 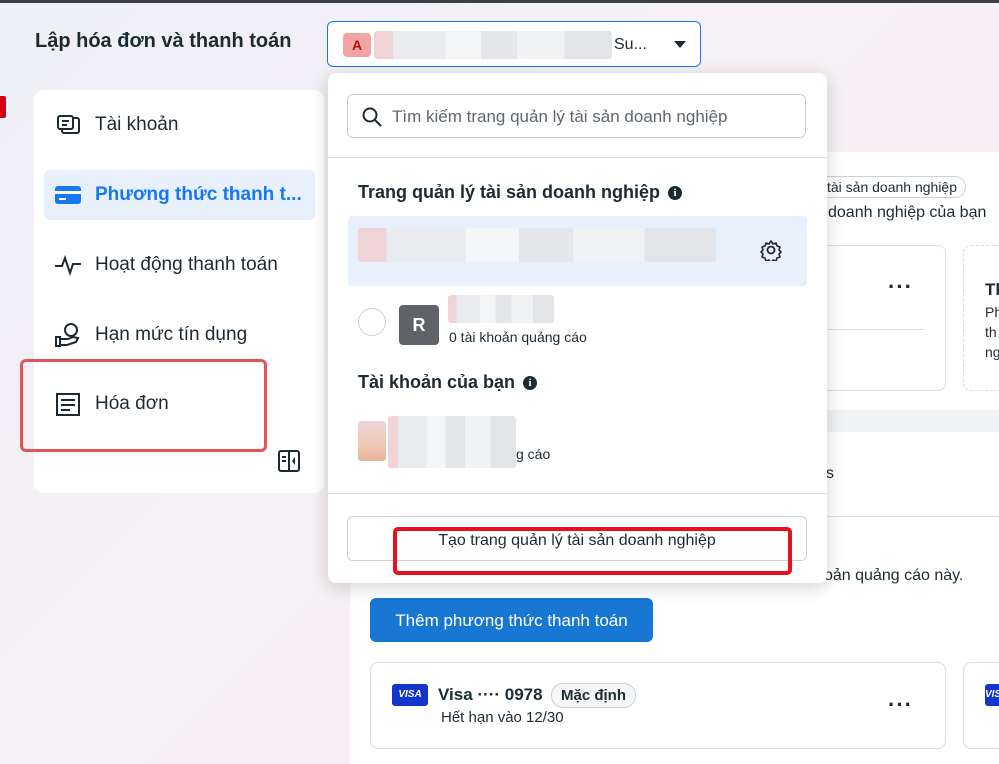 What do you see at coordinates (372, 117) in the screenshot?
I see `search-icon` at bounding box center [372, 117].